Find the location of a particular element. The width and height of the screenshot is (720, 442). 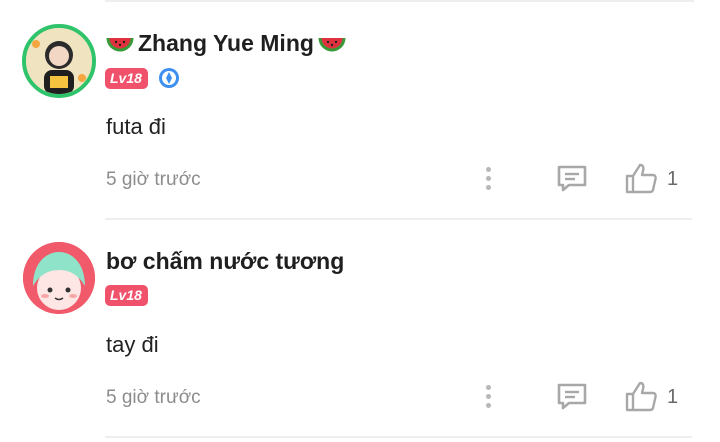

verified-badge-icon is located at coordinates (168, 78).